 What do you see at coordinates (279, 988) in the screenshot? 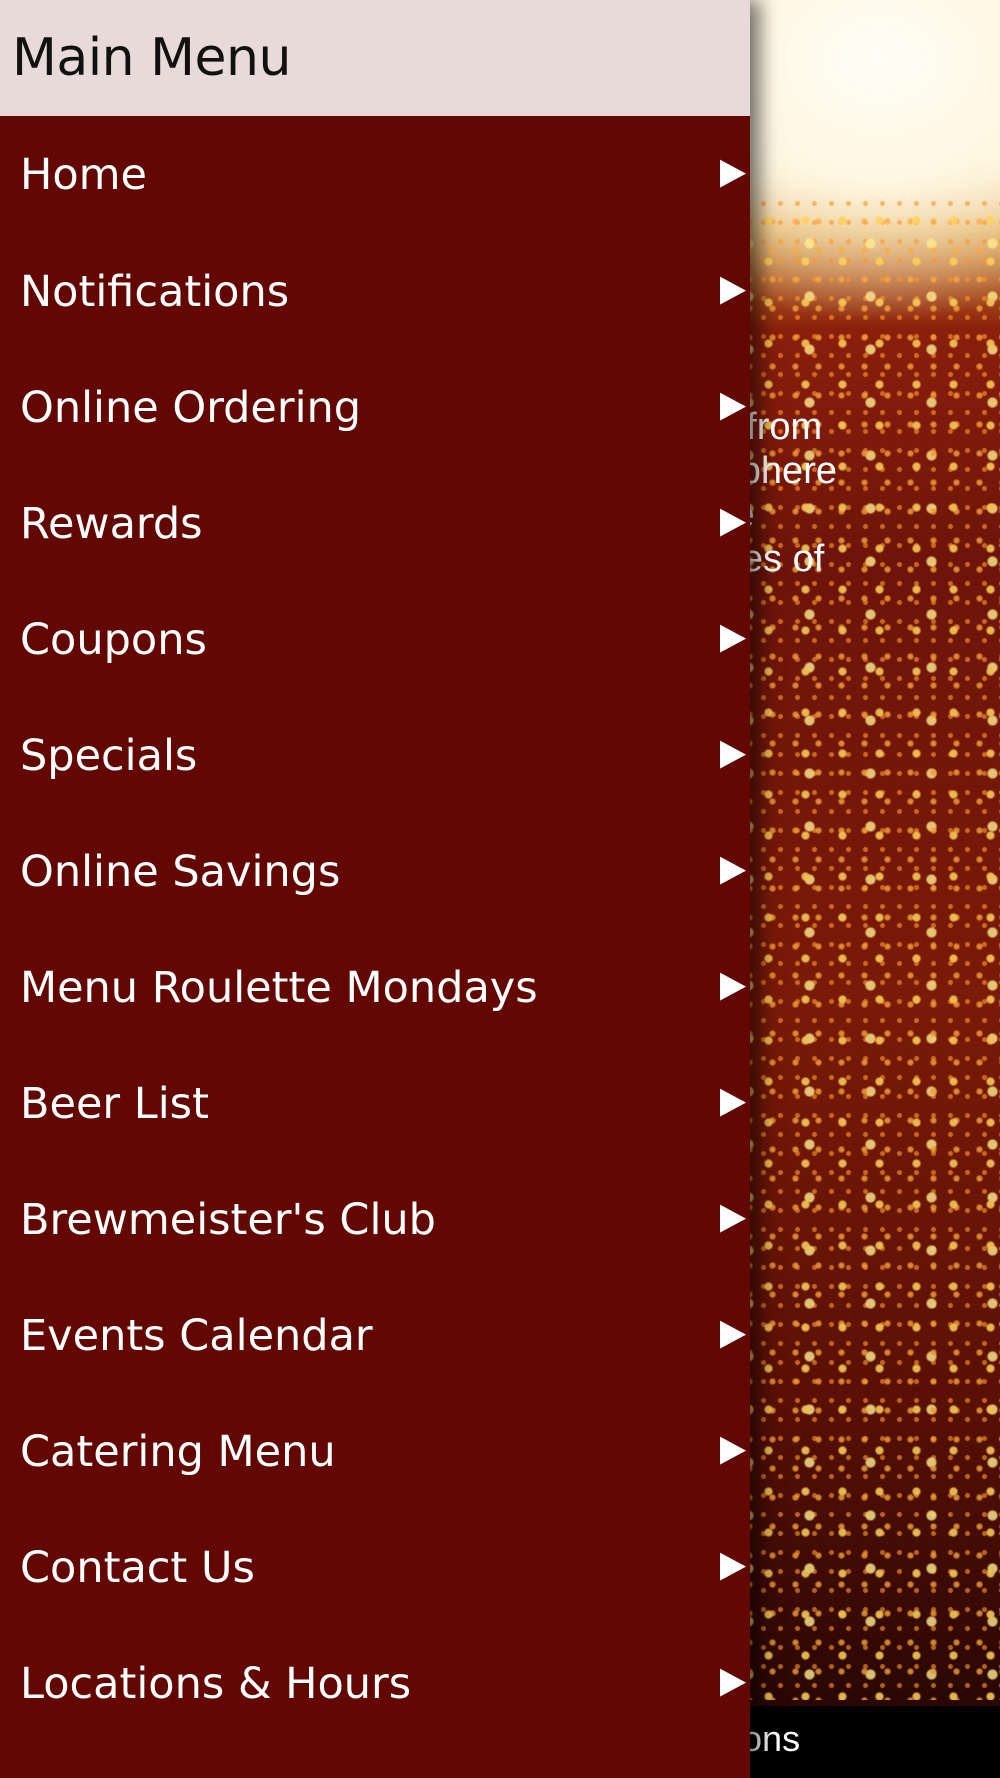
I see `menu-item-label: Menu Roulette Mondays` at bounding box center [279, 988].